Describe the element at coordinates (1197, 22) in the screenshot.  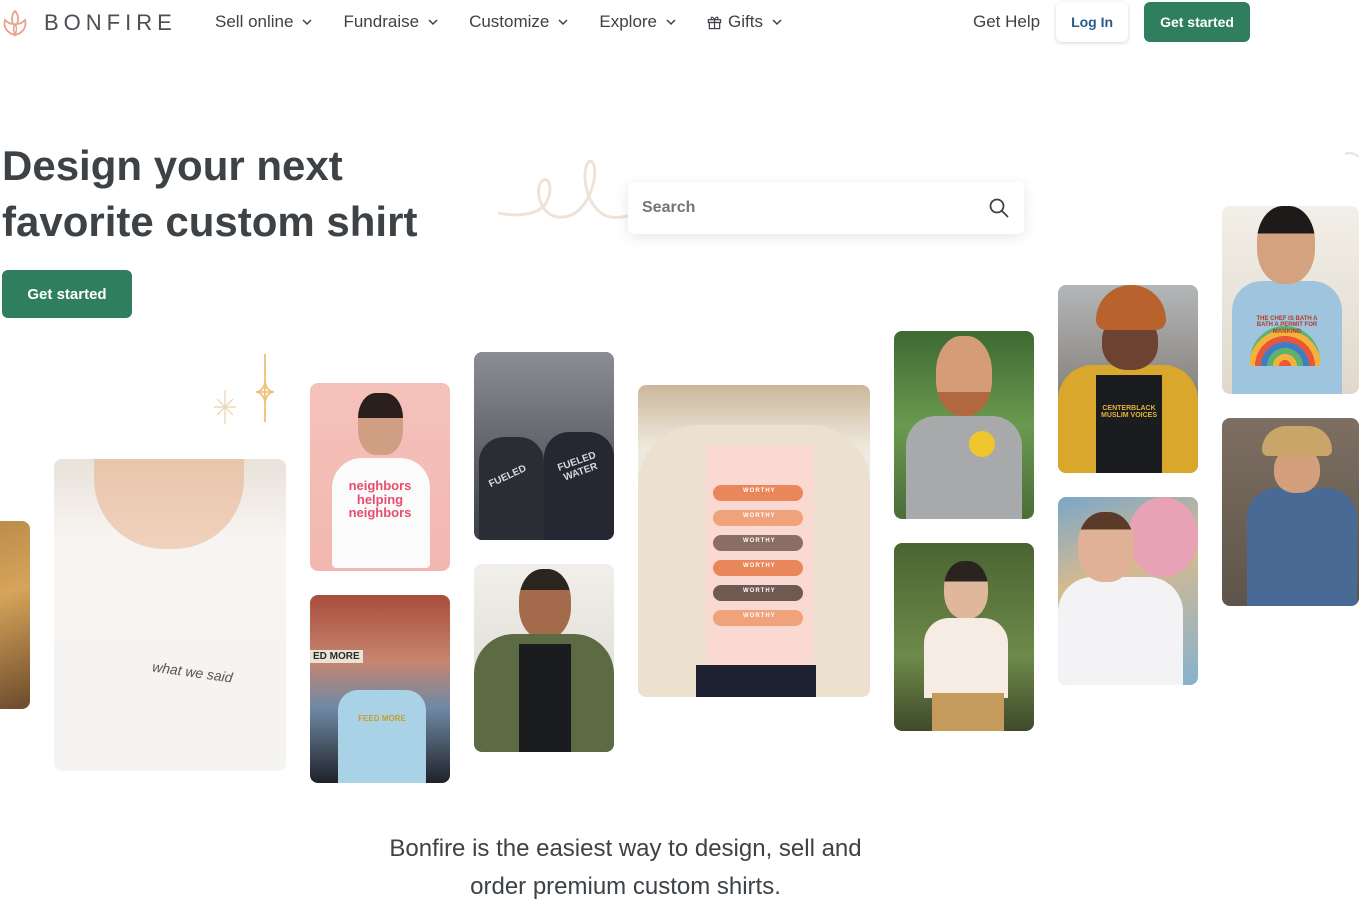
I see `nav-get-started-button: Get started` at that location.